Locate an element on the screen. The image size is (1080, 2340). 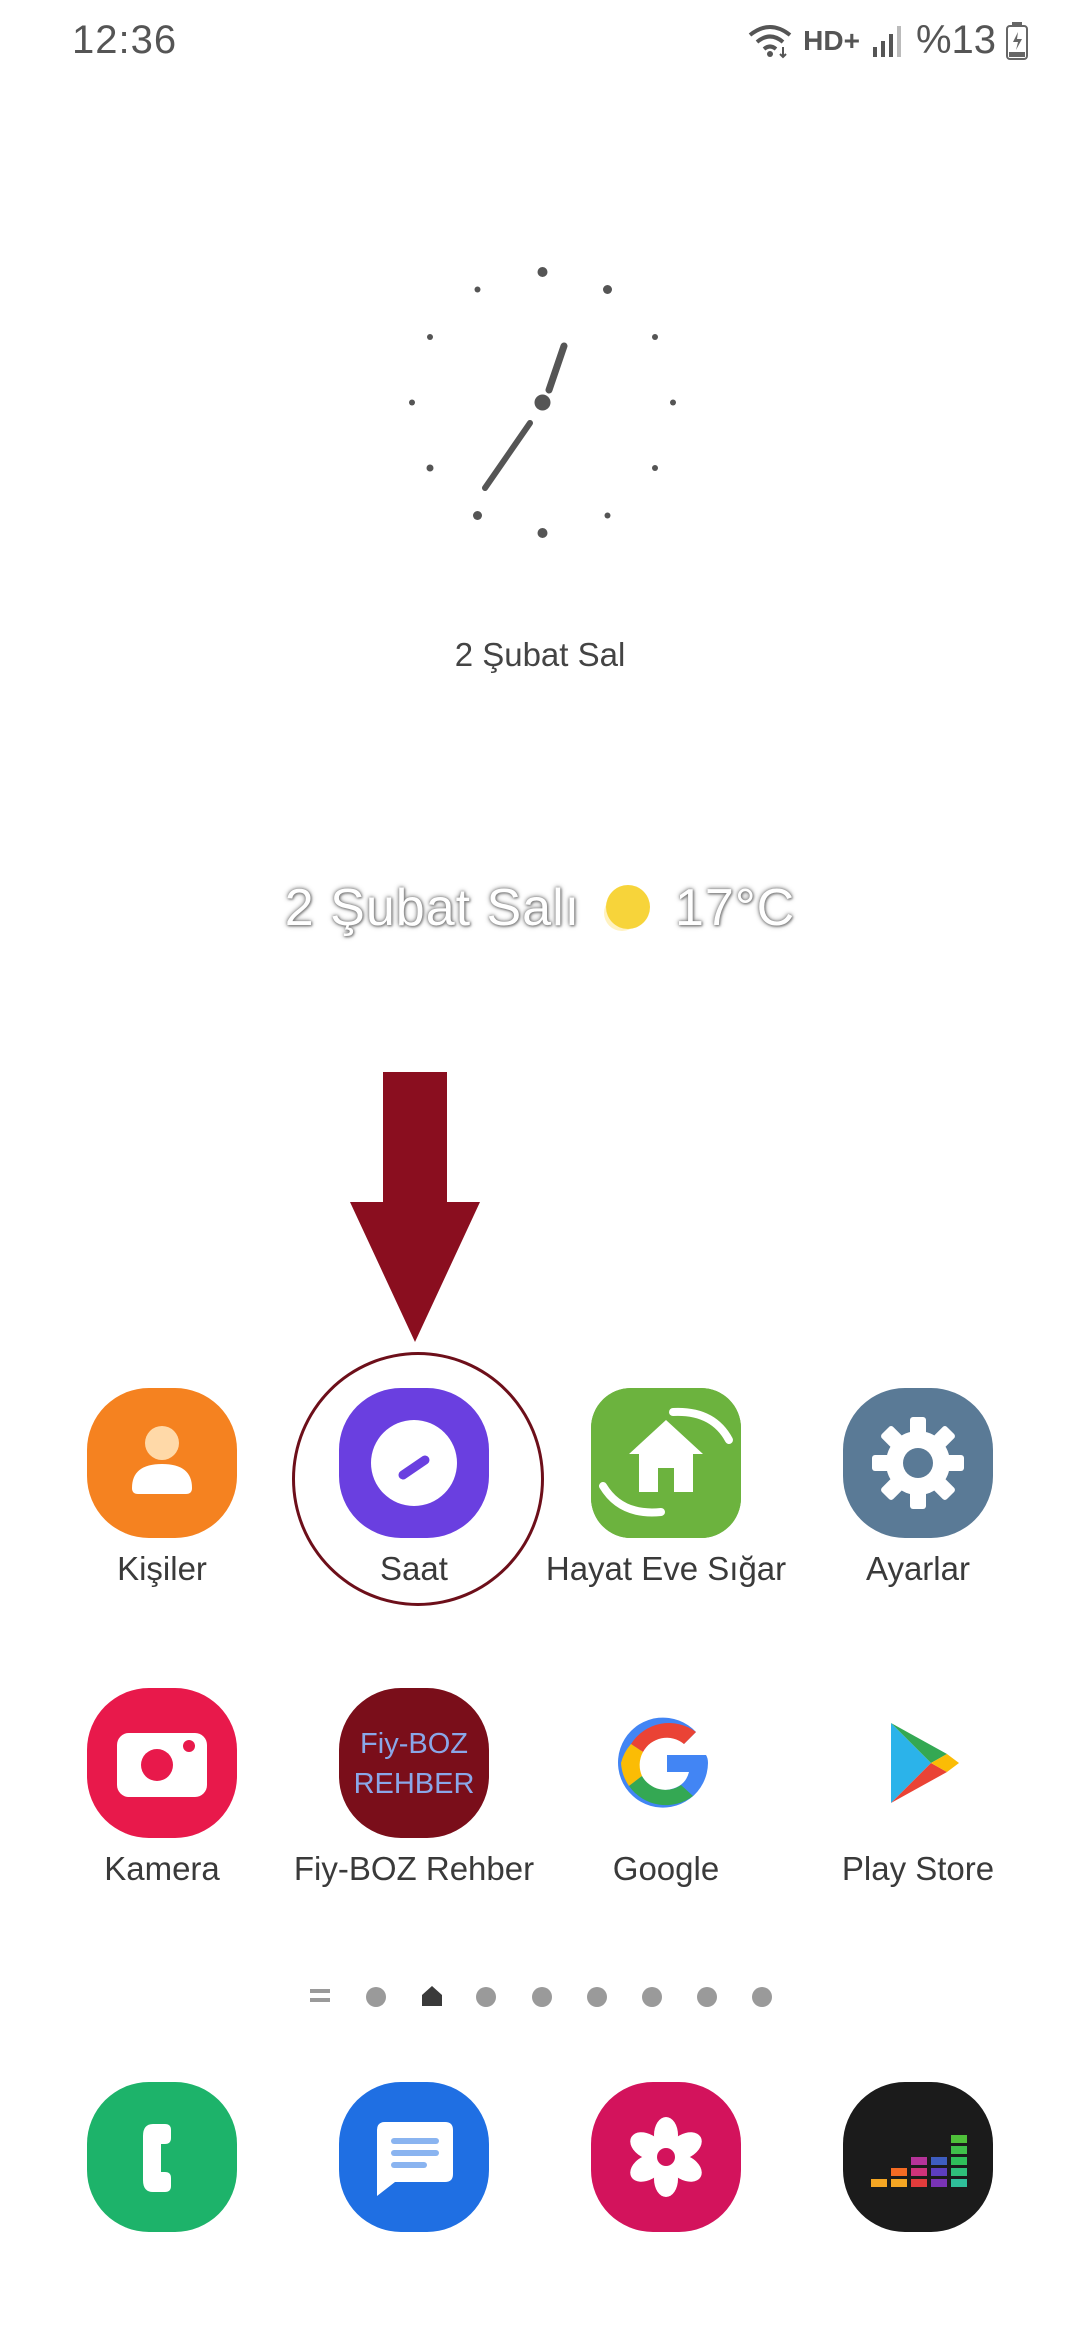
app-label: Fiy-BOZ Rehber is located at coordinates (414, 1868).